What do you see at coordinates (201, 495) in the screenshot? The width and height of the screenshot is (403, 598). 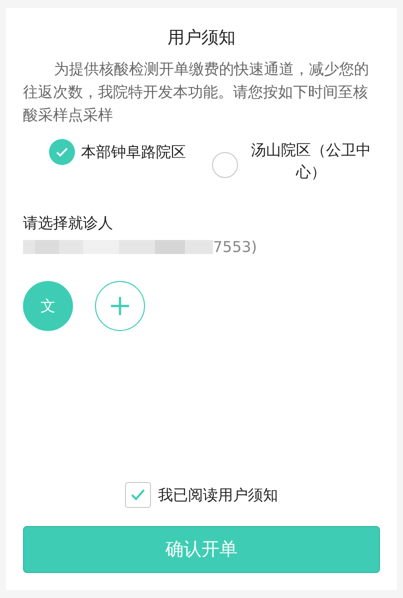 I see `agree-checkbox: 我已阅读用户须知` at bounding box center [201, 495].